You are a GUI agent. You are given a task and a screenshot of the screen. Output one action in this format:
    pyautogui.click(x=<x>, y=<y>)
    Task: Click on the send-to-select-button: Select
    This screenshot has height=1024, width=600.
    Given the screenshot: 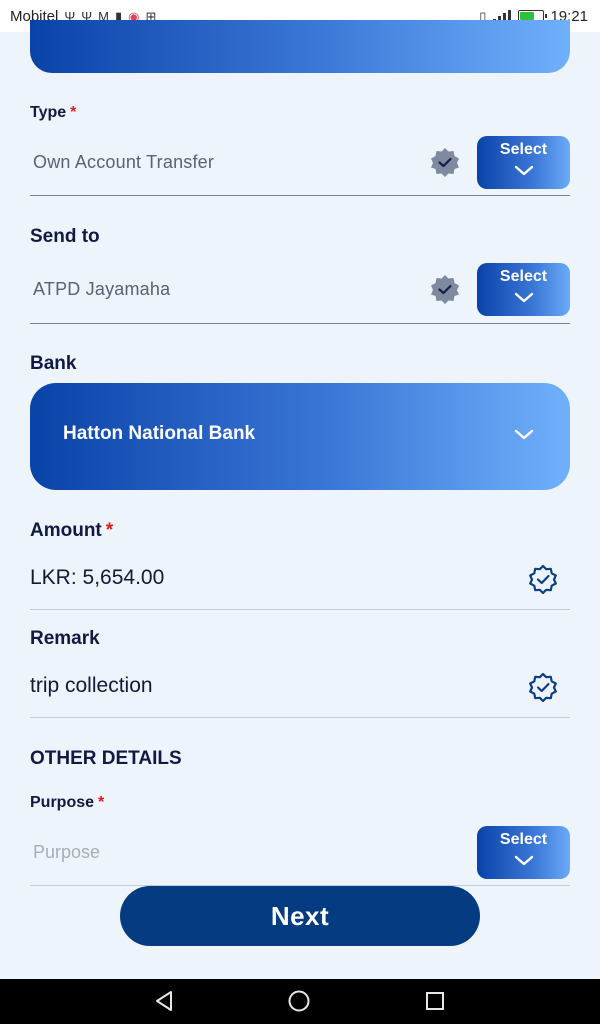 What is the action you would take?
    pyautogui.click(x=523, y=289)
    